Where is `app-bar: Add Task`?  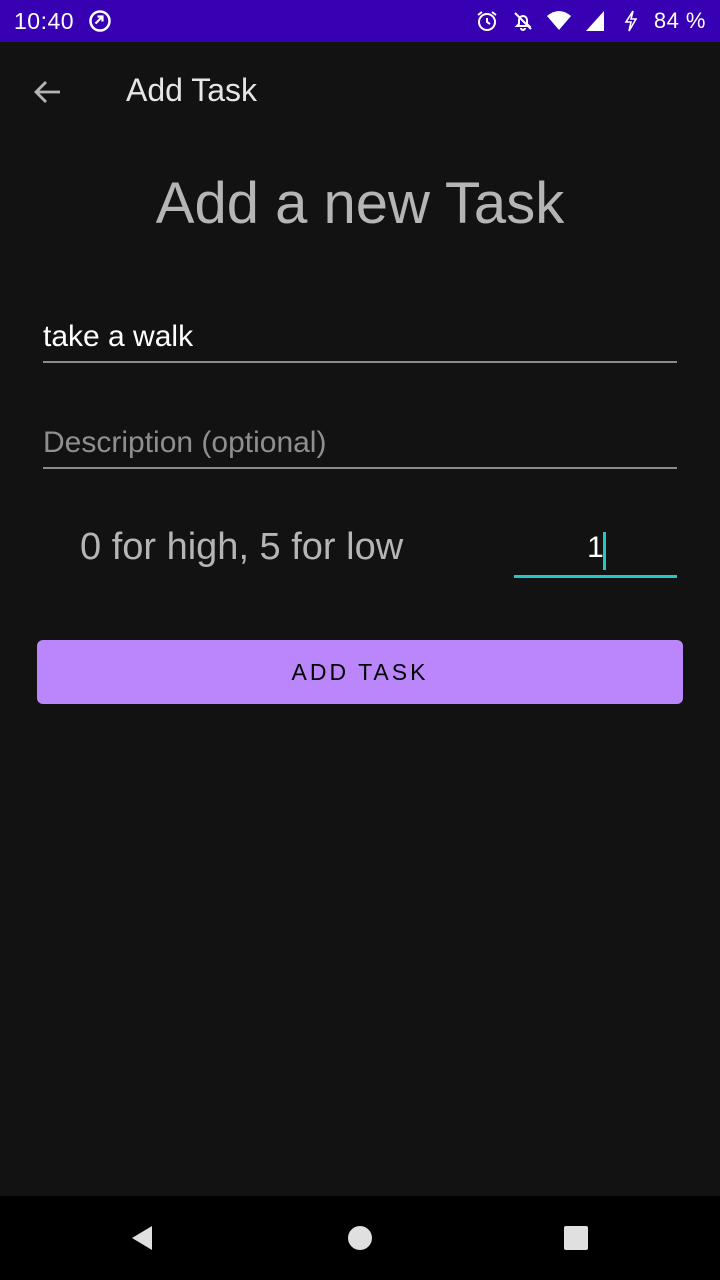
app-bar: Add Task is located at coordinates (360, 92).